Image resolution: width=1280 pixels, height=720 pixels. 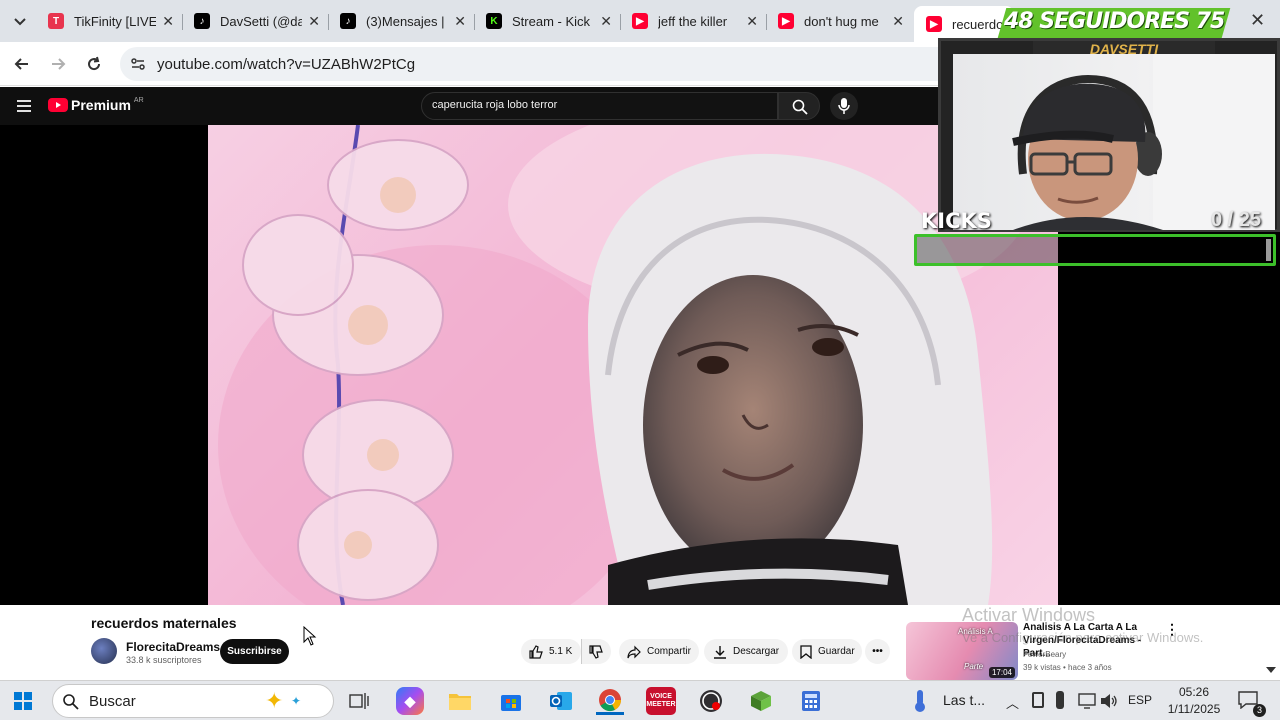 I want to click on taskbar-search-box: Buscar ✦ ✦, so click(x=193, y=701).